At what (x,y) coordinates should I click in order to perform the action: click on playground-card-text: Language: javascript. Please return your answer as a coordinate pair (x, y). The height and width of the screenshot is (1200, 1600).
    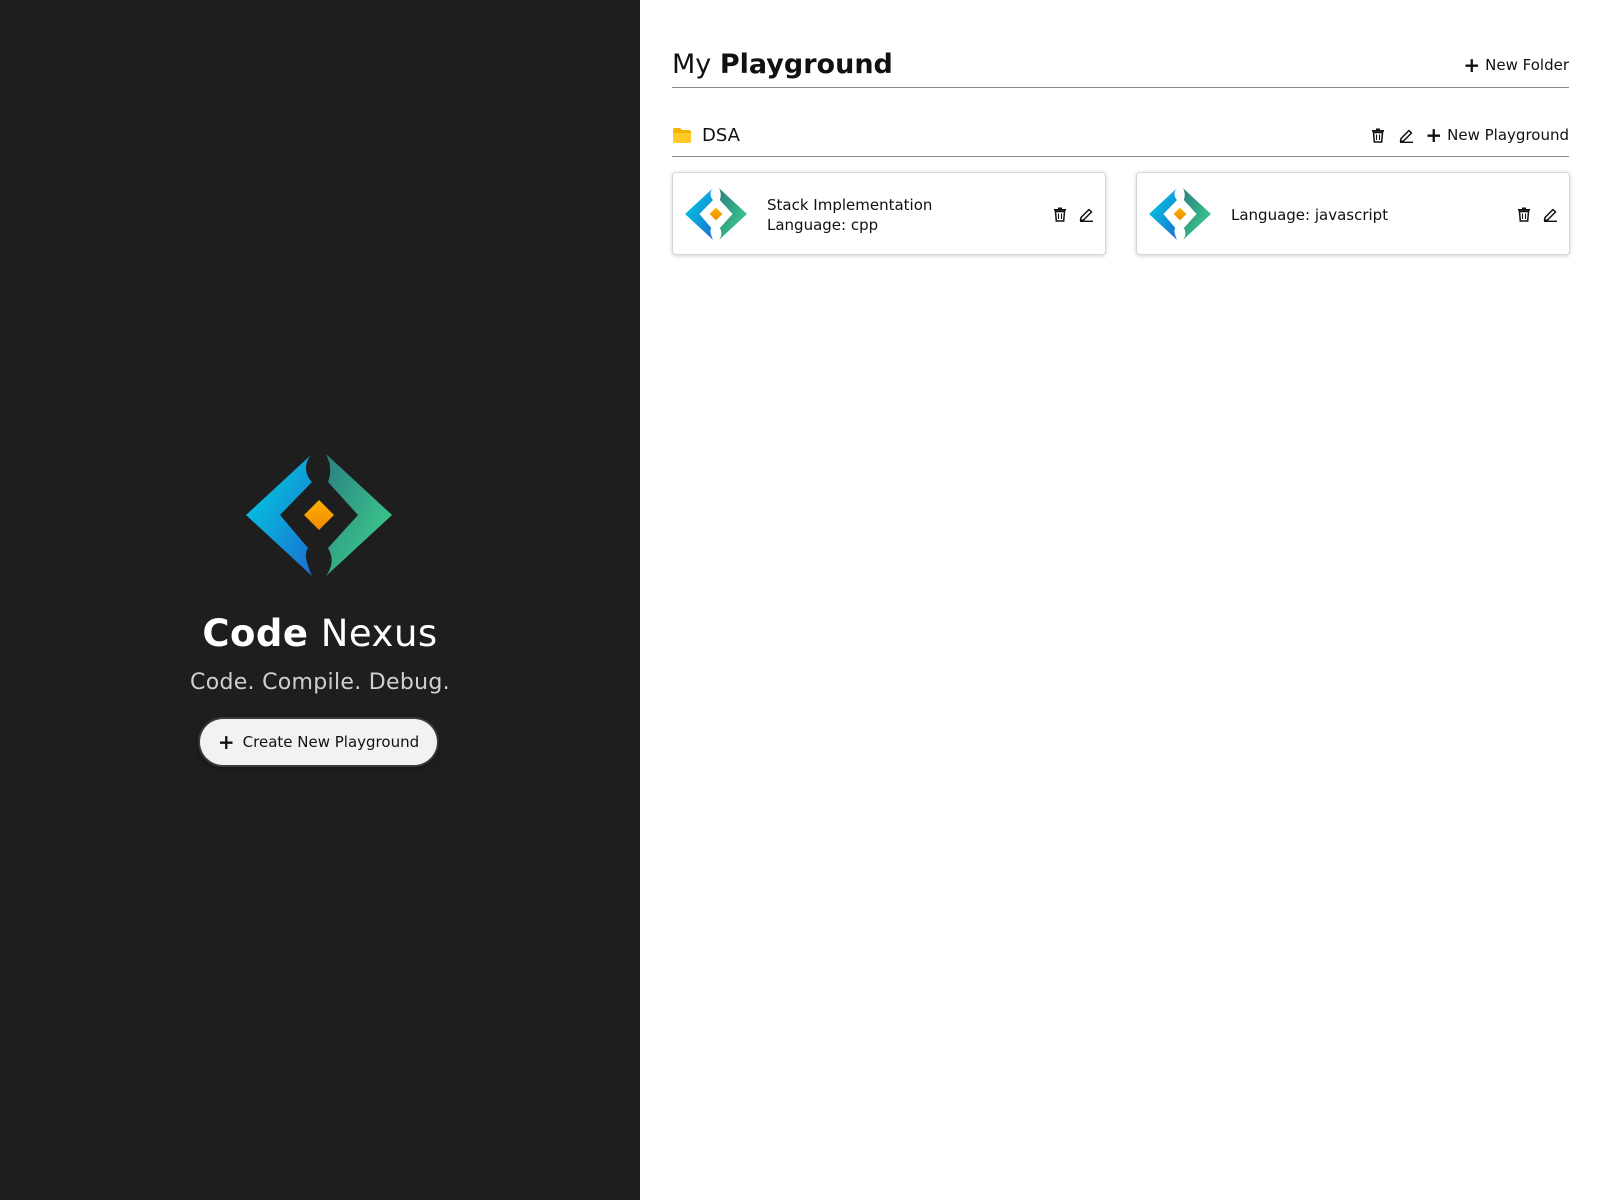
    Looking at the image, I should click on (1309, 214).